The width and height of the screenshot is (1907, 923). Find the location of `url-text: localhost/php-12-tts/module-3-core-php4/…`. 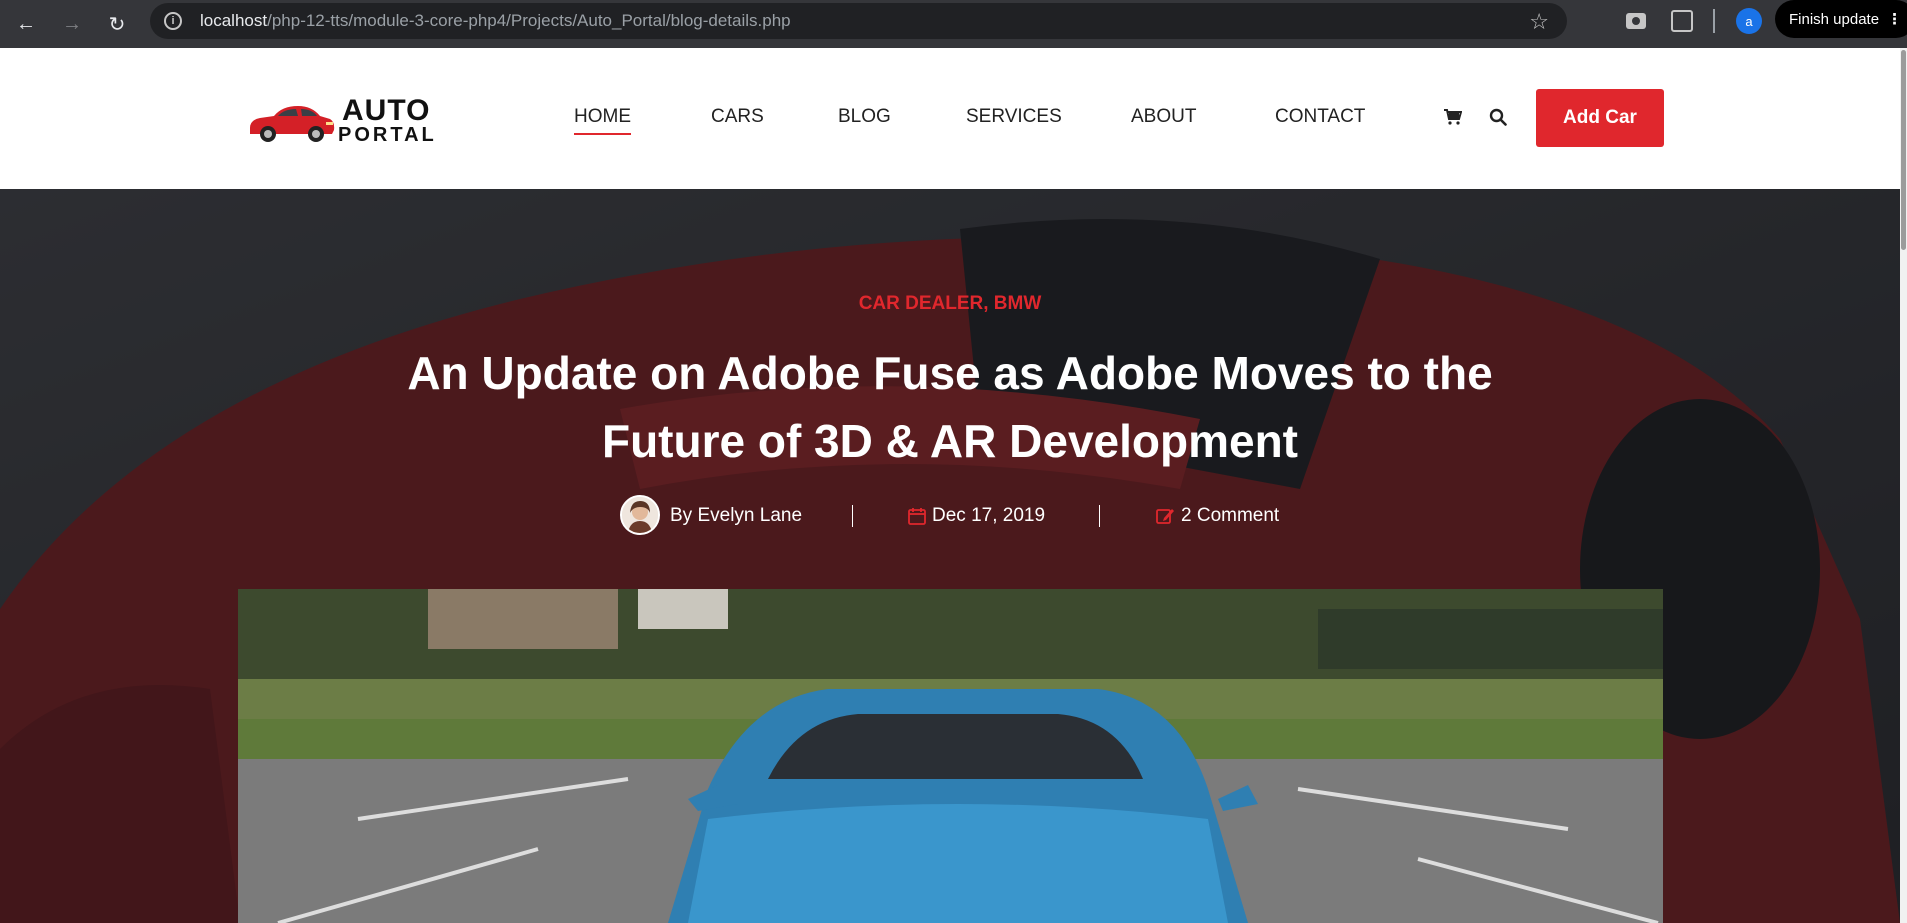

url-text: localhost/php-12-tts/module-3-core-php4/… is located at coordinates (495, 21).